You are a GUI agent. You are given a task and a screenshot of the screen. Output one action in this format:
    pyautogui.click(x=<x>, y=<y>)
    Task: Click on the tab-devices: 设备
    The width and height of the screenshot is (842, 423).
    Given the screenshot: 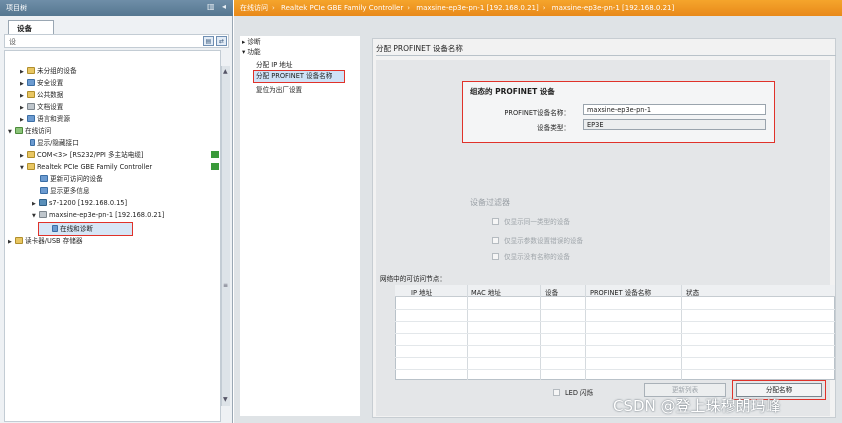 What is the action you would take?
    pyautogui.click(x=31, y=27)
    